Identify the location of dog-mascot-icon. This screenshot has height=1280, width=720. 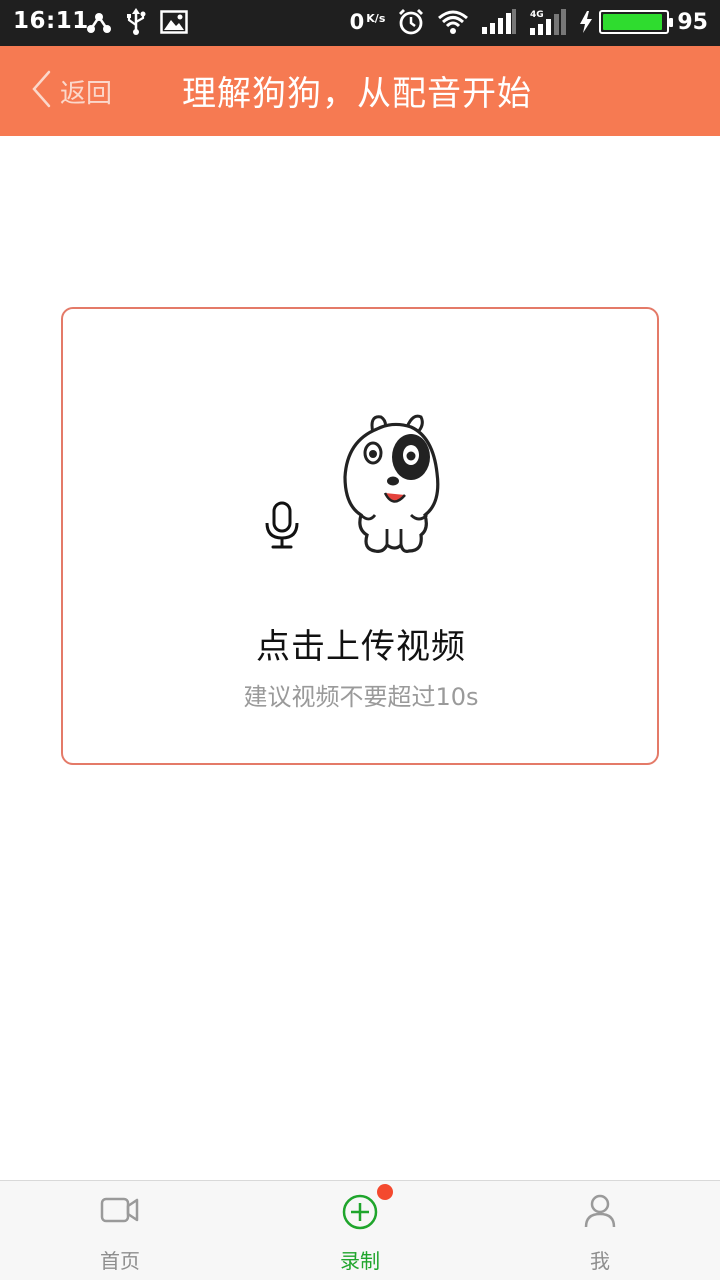
(393, 486).